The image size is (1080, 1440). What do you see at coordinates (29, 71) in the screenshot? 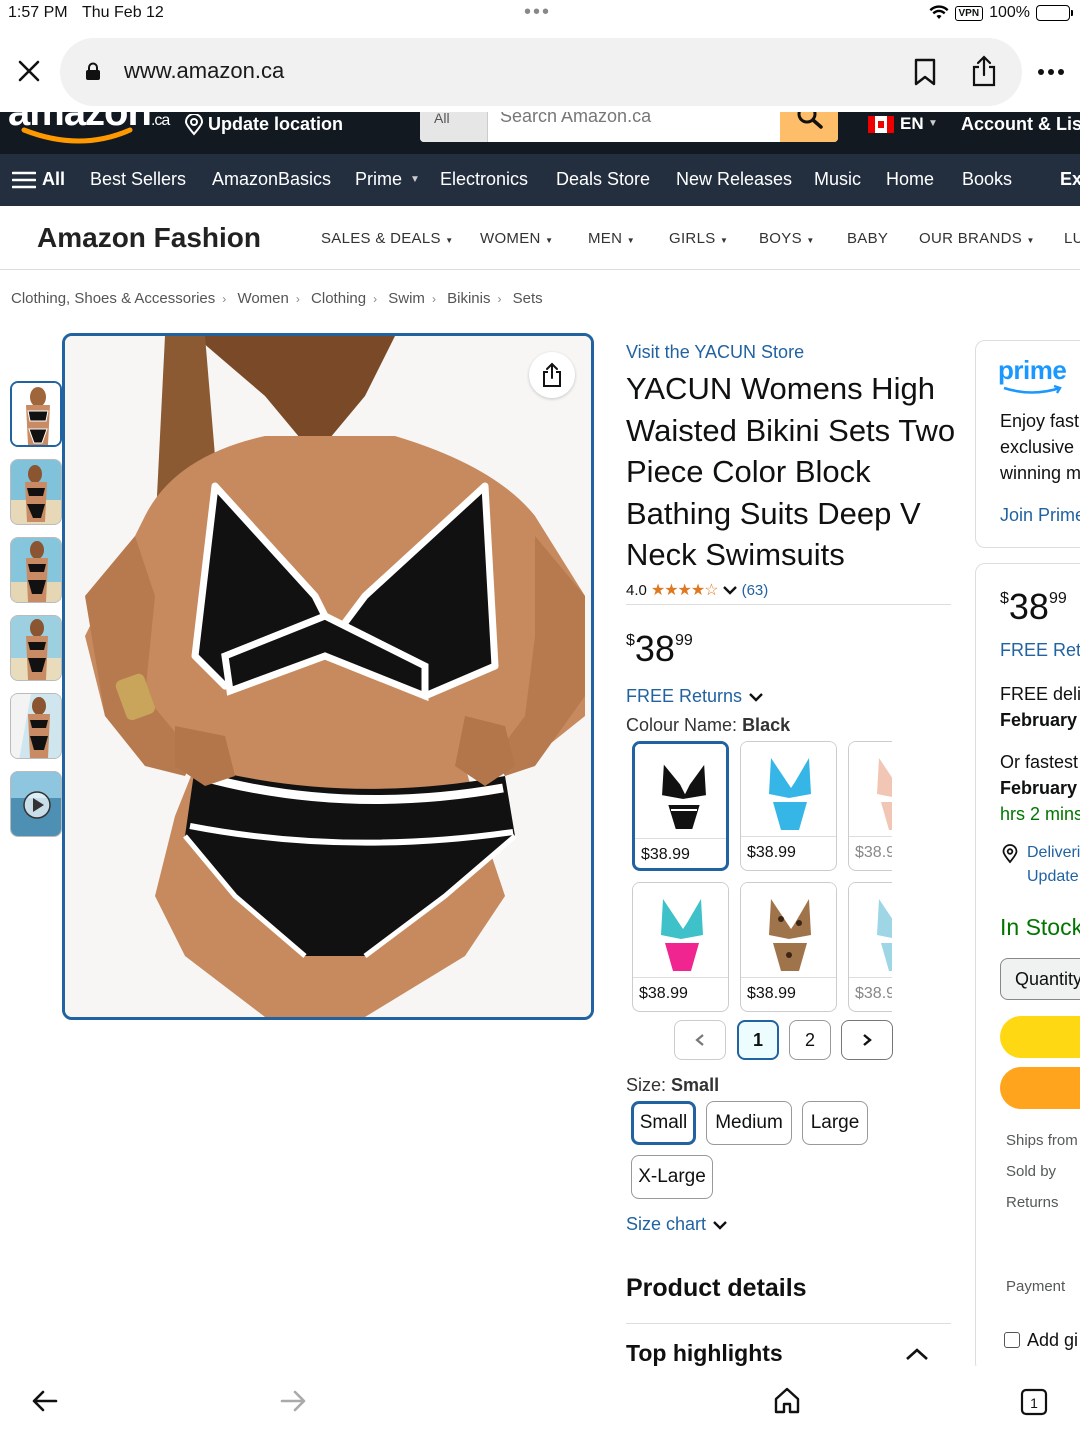
I see `close-icon` at bounding box center [29, 71].